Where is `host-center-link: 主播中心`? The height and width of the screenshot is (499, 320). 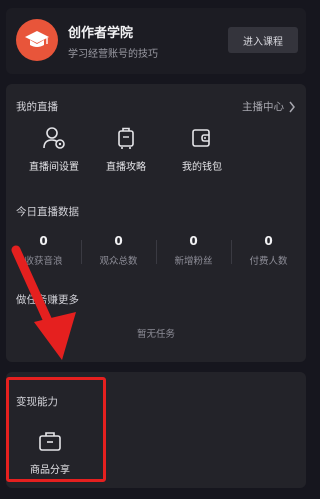
host-center-link: 主播中心 is located at coordinates (269, 106).